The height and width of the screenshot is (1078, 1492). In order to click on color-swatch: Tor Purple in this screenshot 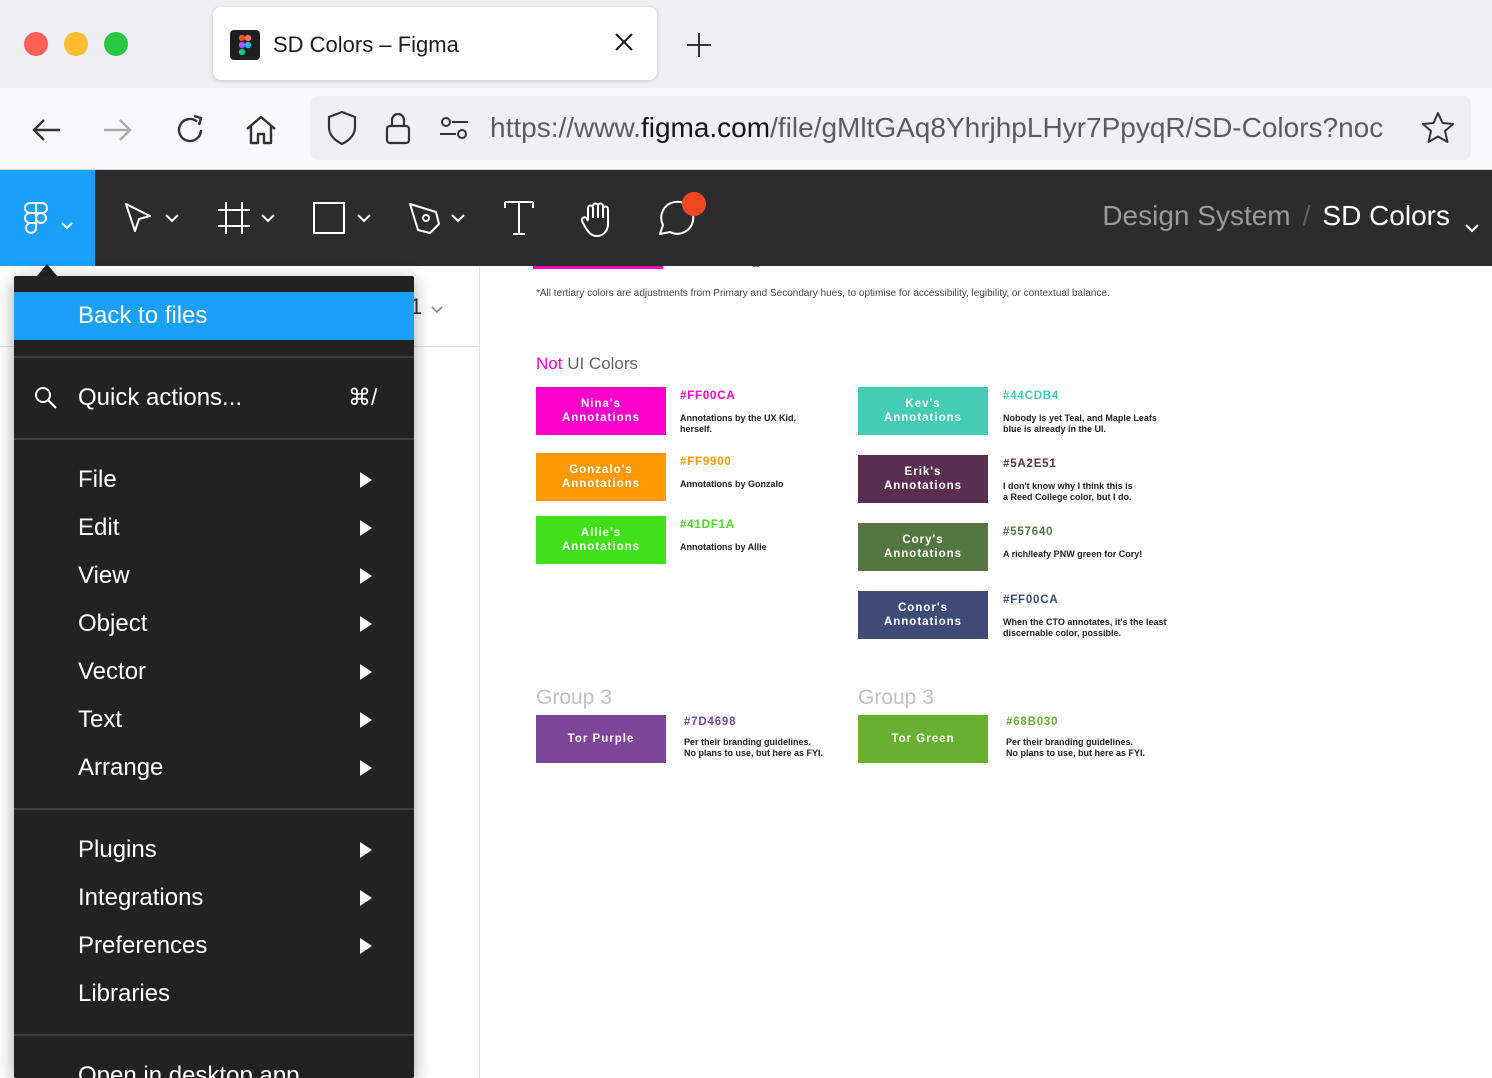, I will do `click(601, 739)`.